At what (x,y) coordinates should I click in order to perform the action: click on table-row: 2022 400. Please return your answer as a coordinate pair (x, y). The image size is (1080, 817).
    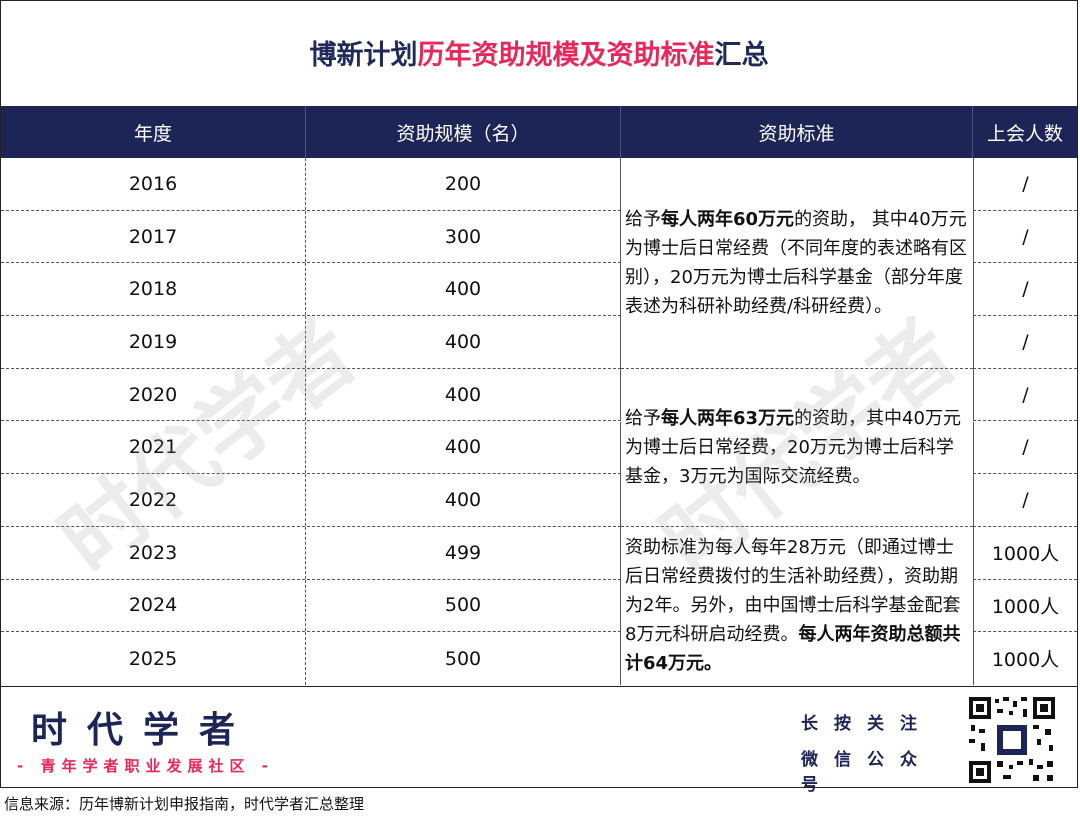
    Looking at the image, I should click on (311, 500).